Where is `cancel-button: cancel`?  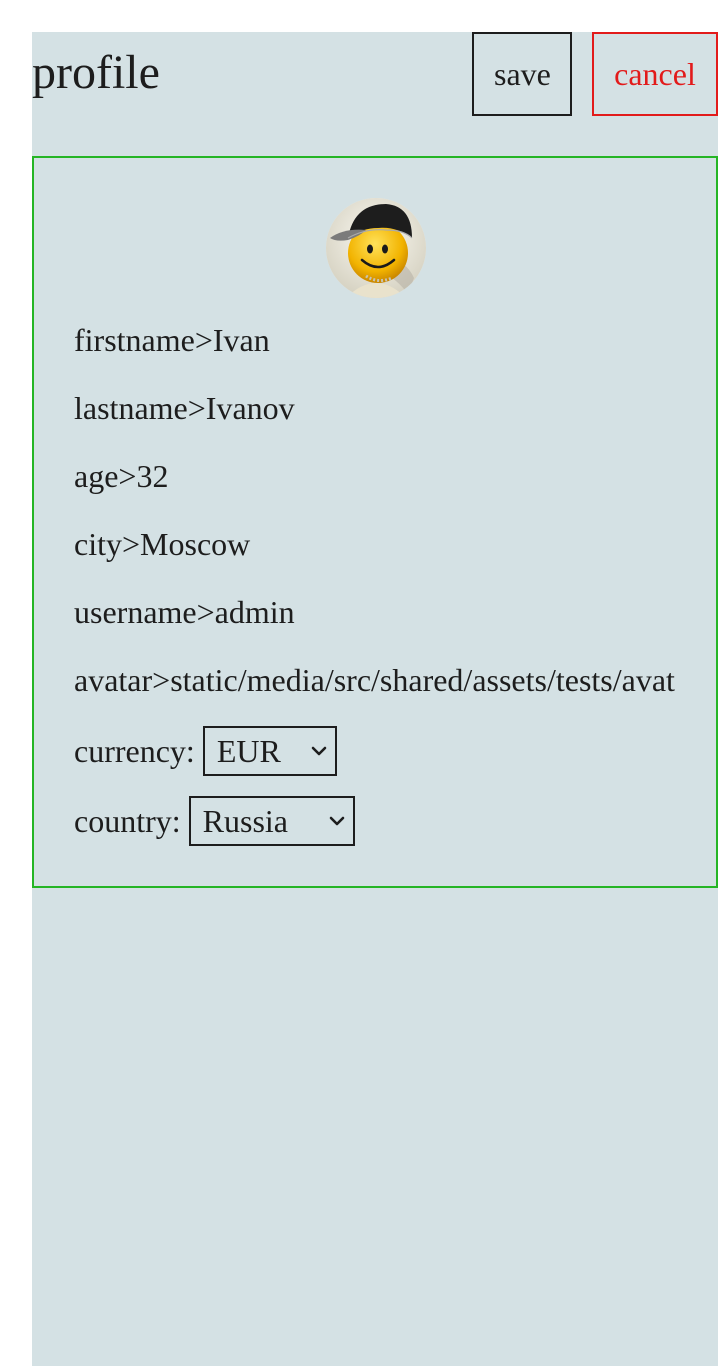 cancel-button: cancel is located at coordinates (655, 74).